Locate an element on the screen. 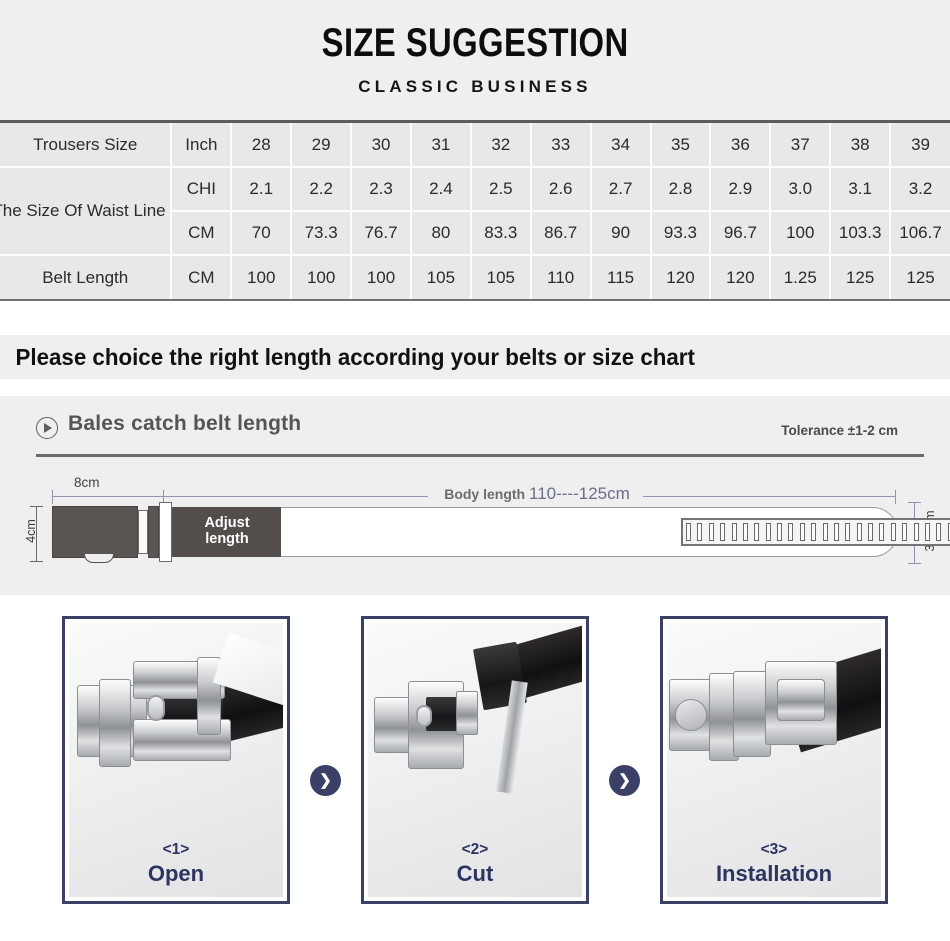 The image size is (950, 941). cell-belt-5: 110 is located at coordinates (561, 277).